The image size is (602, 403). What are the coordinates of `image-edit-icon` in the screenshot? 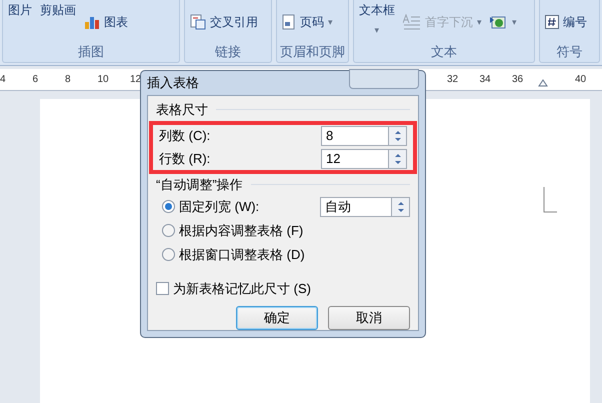 It's located at (499, 22).